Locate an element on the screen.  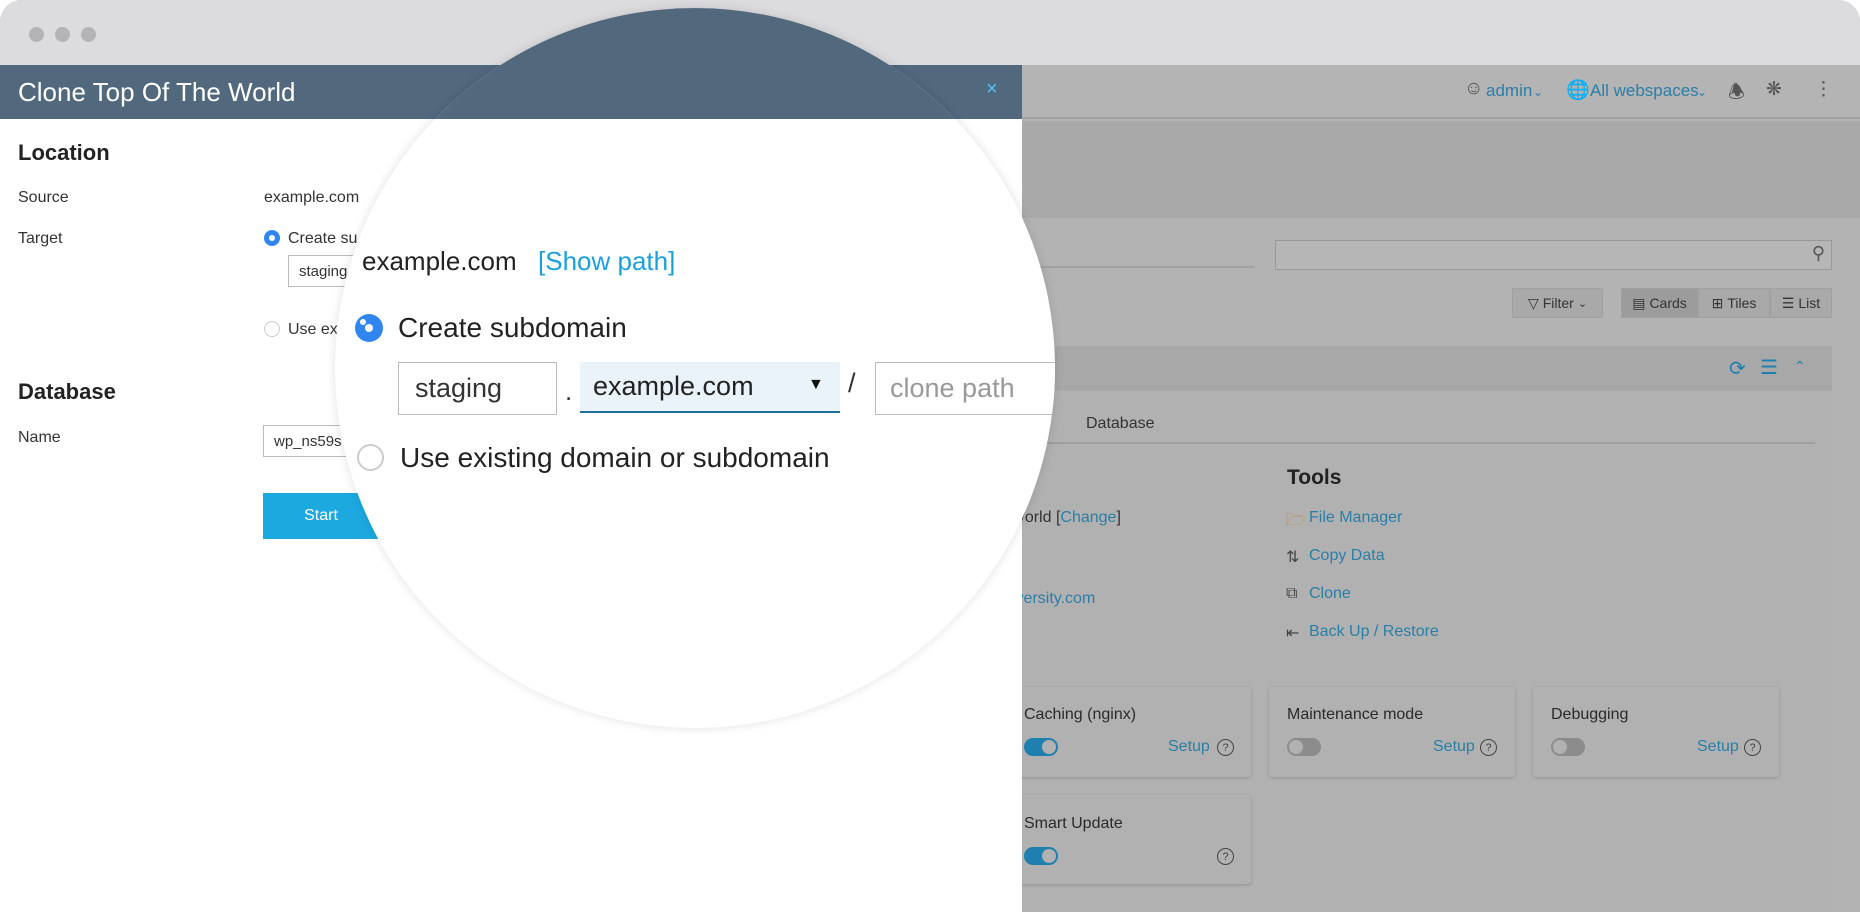
domain-select-value: example.com is located at coordinates (673, 386).